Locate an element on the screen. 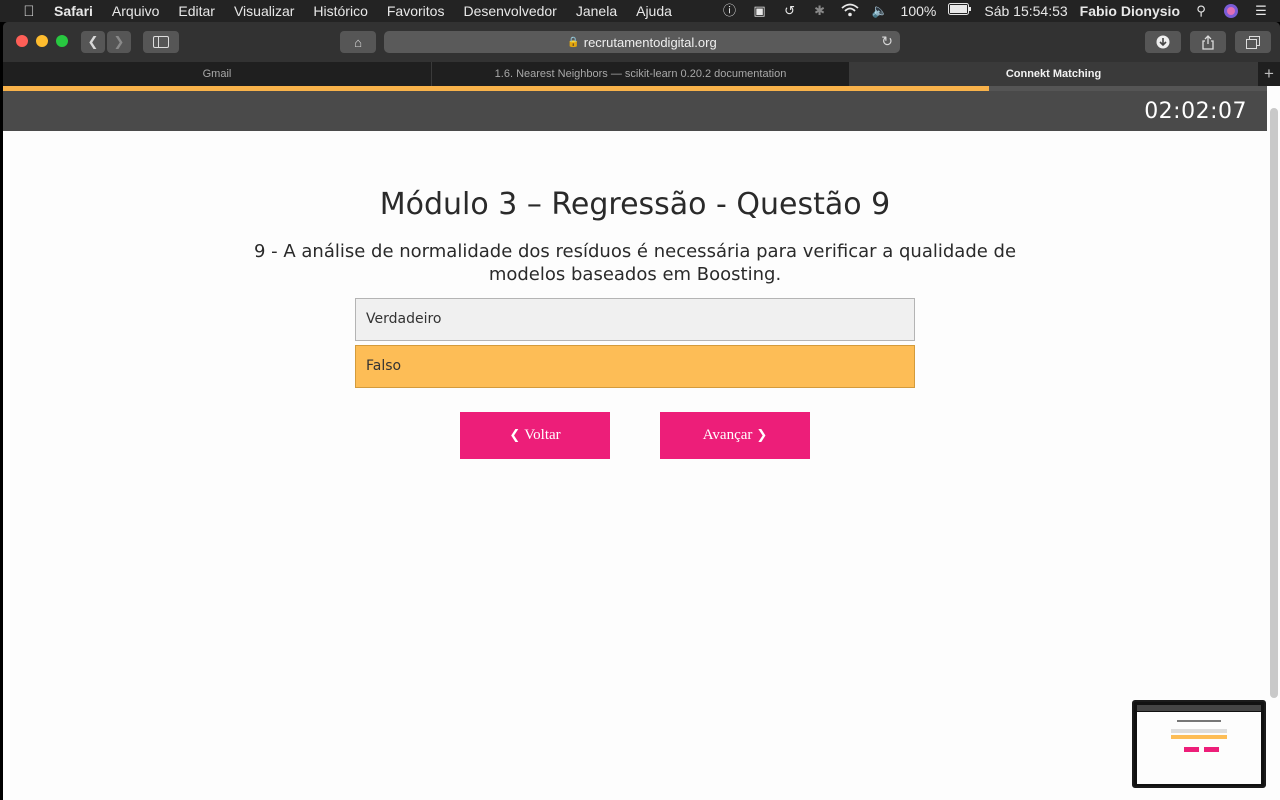 Image resolution: width=1280 pixels, height=800 pixels. tab-label: Gmail is located at coordinates (217, 74).